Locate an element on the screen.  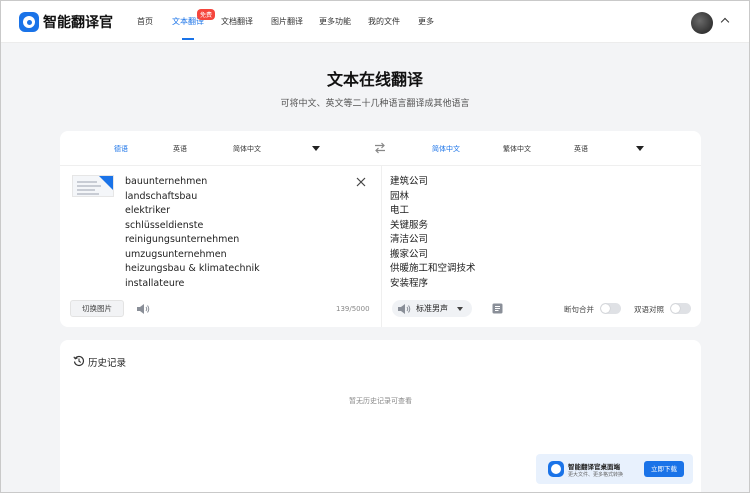
source-lang-dropdown-icon is located at coordinates (316, 148).